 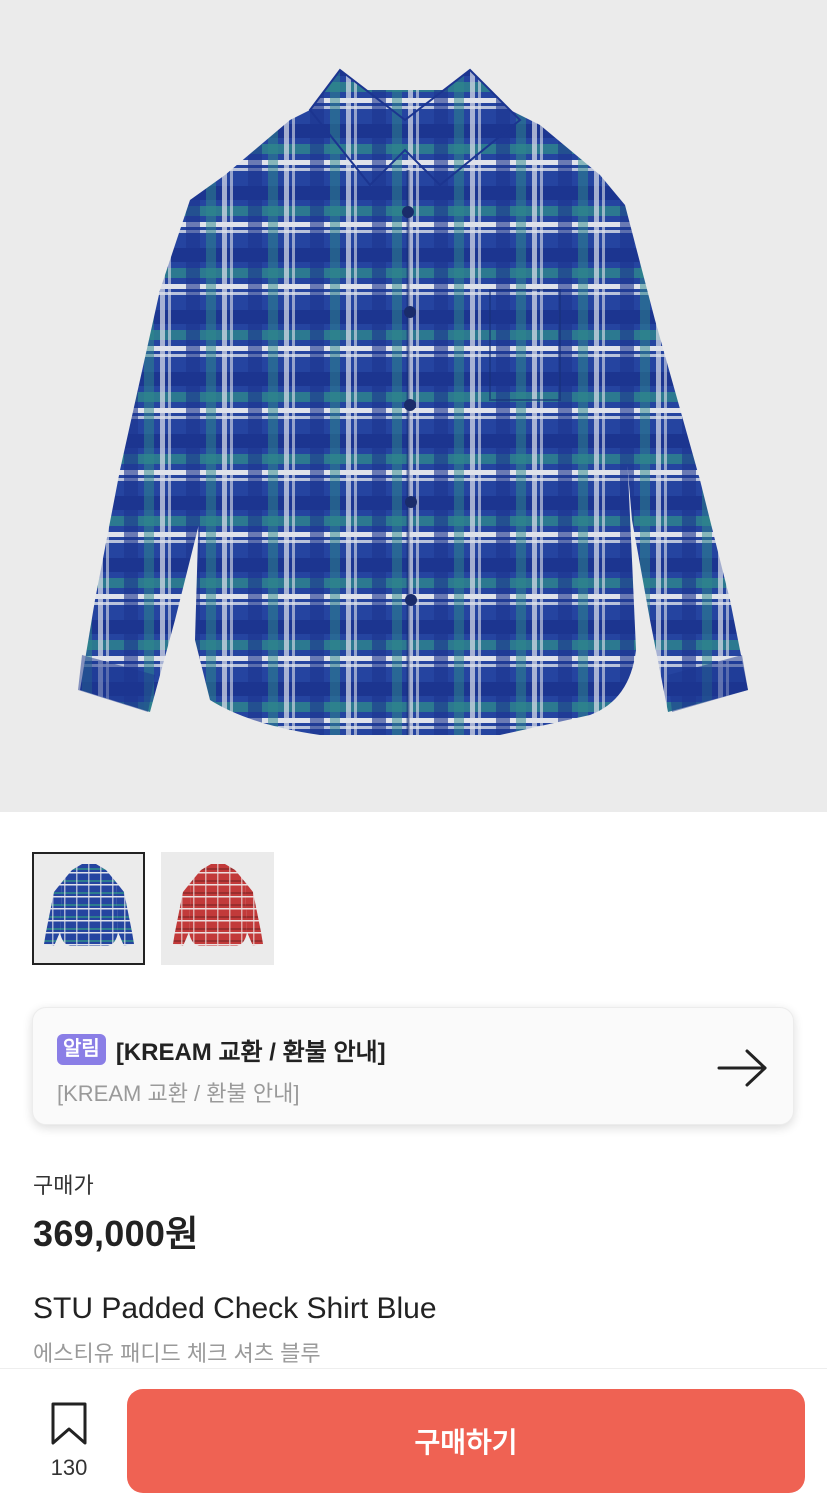 I want to click on thumbnail-blue, so click(x=88, y=908).